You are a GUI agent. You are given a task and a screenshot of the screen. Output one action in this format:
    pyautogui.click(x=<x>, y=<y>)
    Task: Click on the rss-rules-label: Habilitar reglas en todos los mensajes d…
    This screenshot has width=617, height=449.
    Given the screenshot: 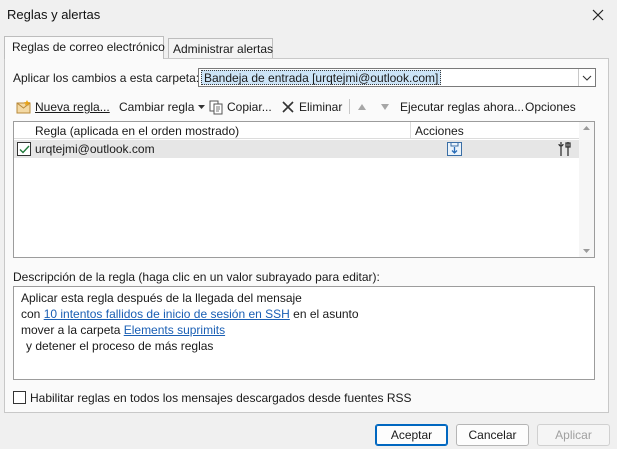 What is the action you would take?
    pyautogui.click(x=221, y=398)
    